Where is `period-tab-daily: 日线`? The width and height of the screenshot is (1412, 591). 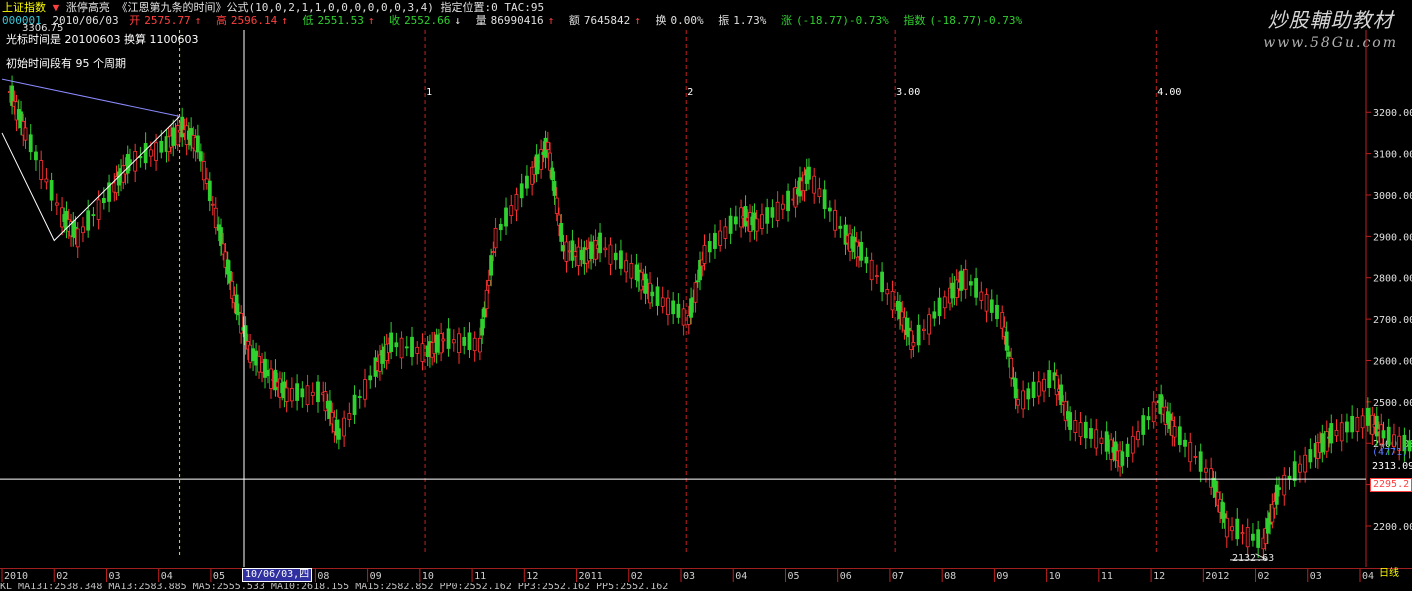
period-tab-daily: 日线 is located at coordinates (1389, 574).